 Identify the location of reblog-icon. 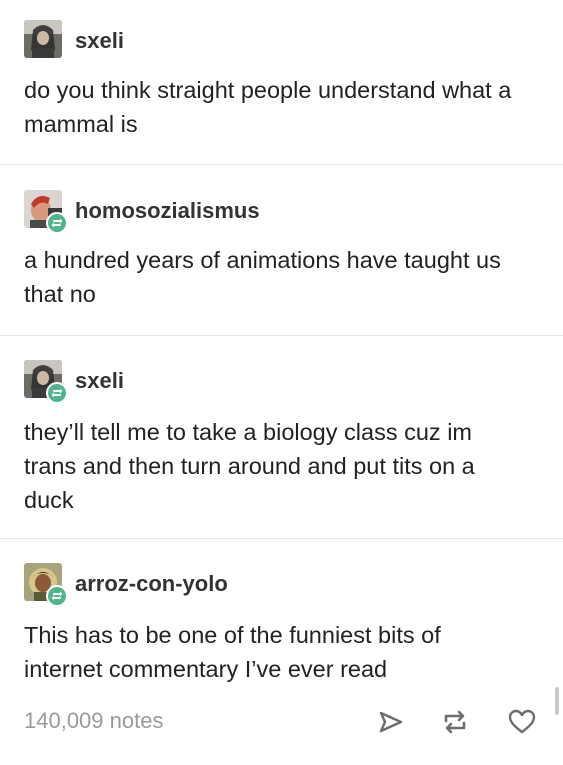
(455, 722).